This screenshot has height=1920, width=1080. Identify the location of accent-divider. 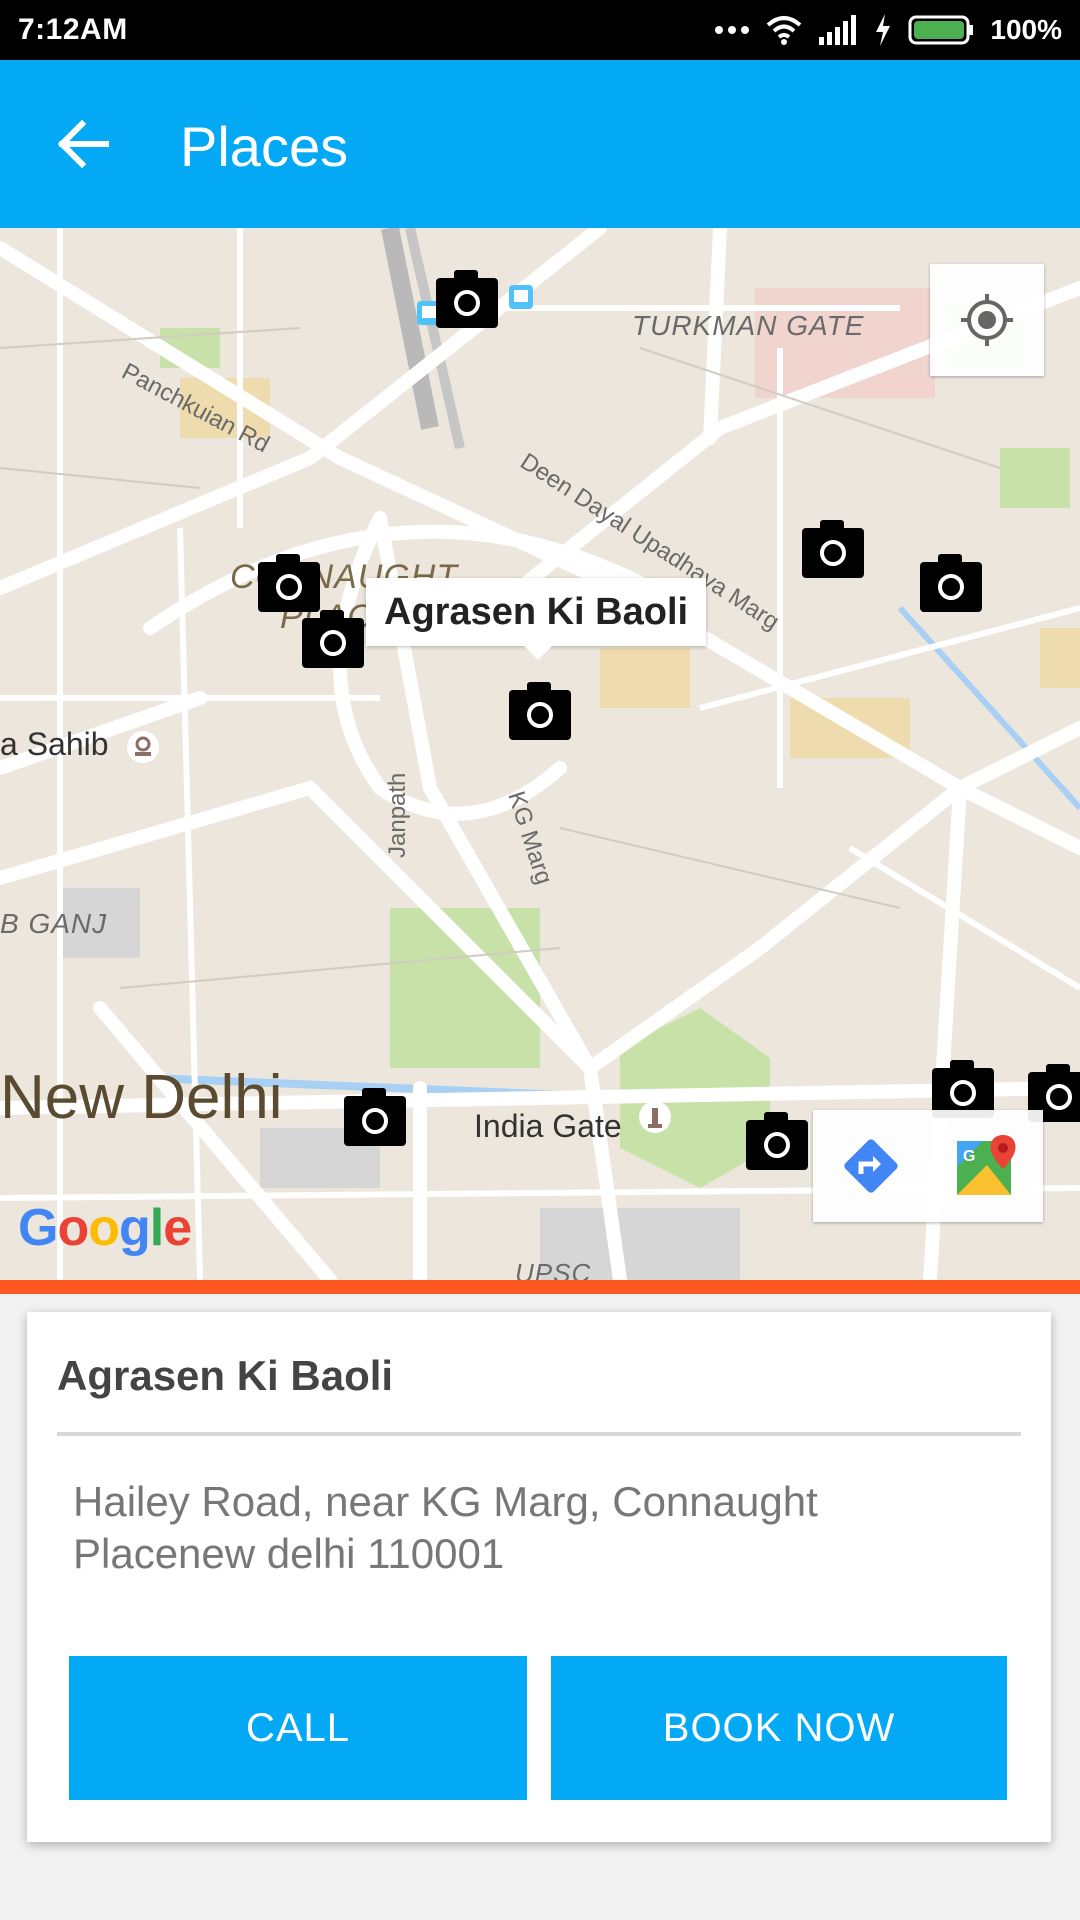
(540, 1287).